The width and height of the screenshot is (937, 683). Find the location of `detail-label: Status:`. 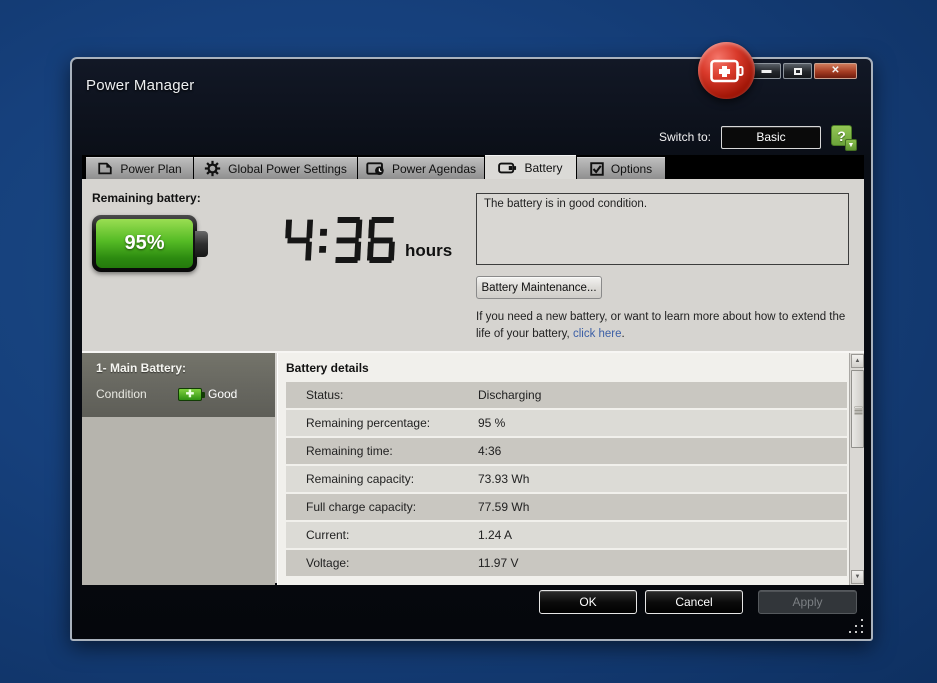

detail-label: Status: is located at coordinates (325, 395).